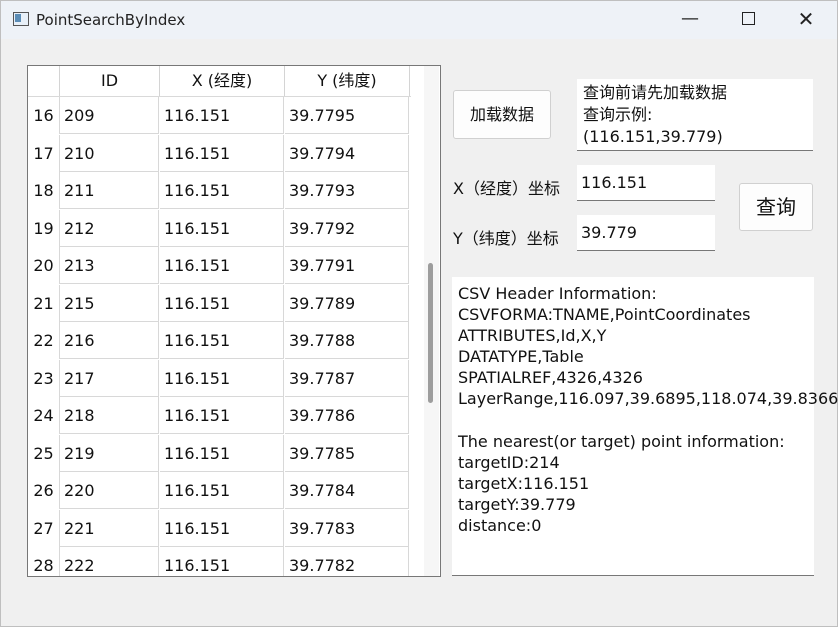 This screenshot has width=838, height=627. What do you see at coordinates (347, 153) in the screenshot?
I see `cell-y: 39.7794` at bounding box center [347, 153].